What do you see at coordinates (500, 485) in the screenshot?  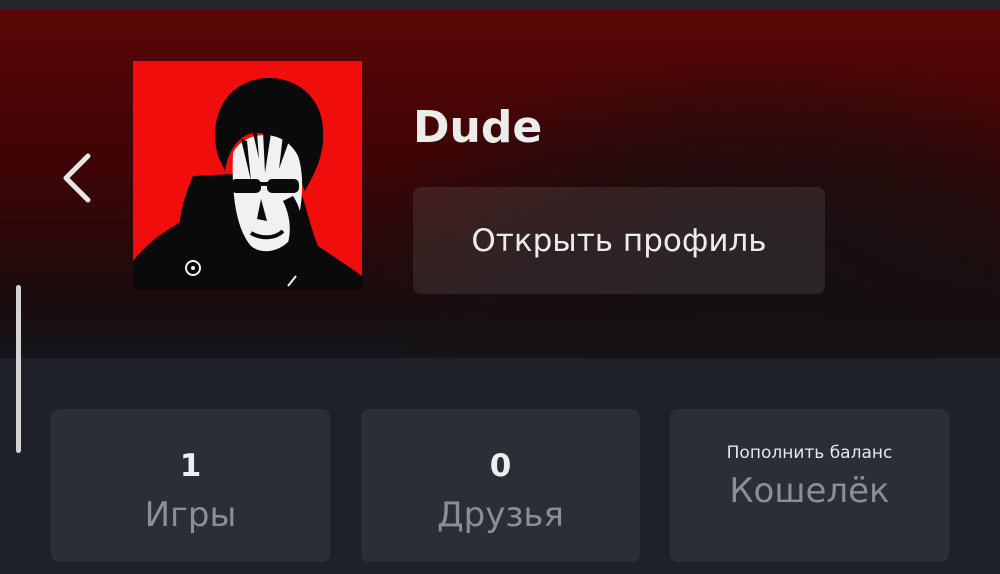 I see `friends-card: 0 Друзья` at bounding box center [500, 485].